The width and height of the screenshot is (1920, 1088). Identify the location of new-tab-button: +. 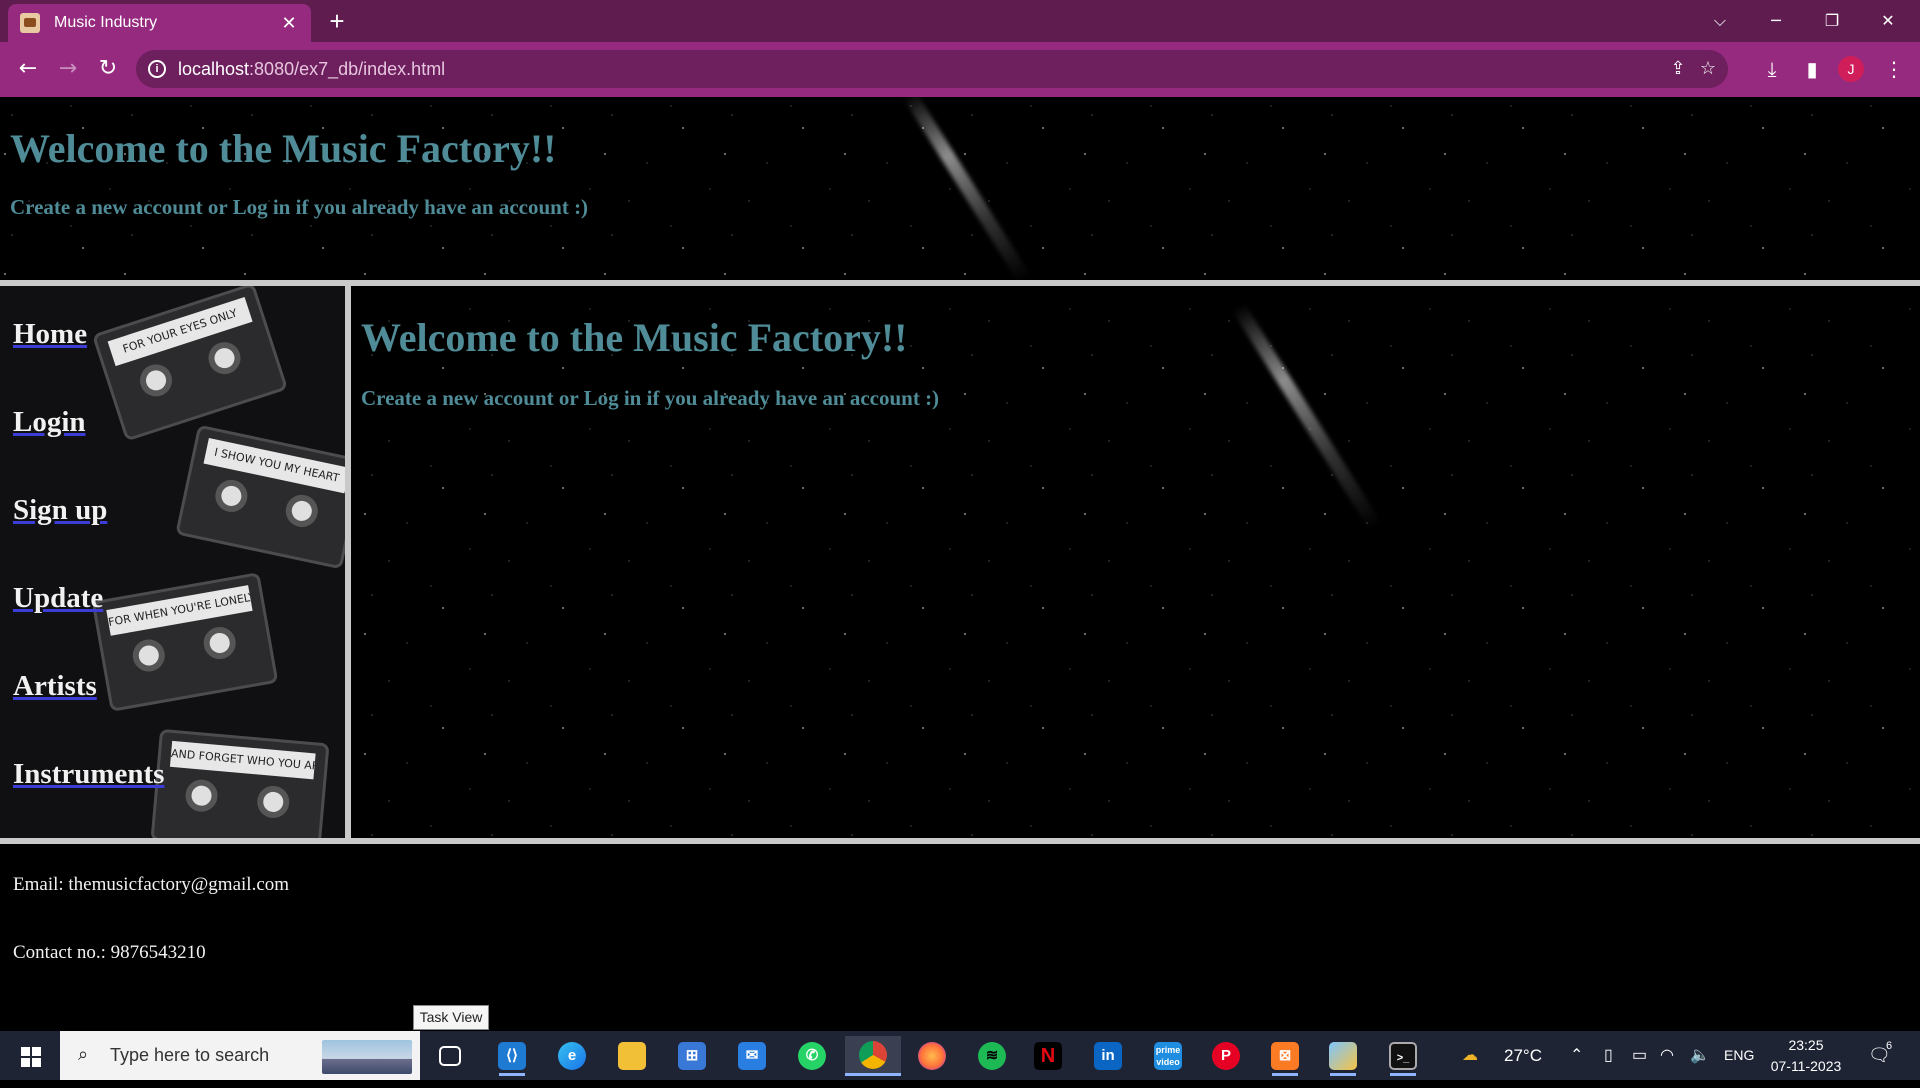
(337, 21).